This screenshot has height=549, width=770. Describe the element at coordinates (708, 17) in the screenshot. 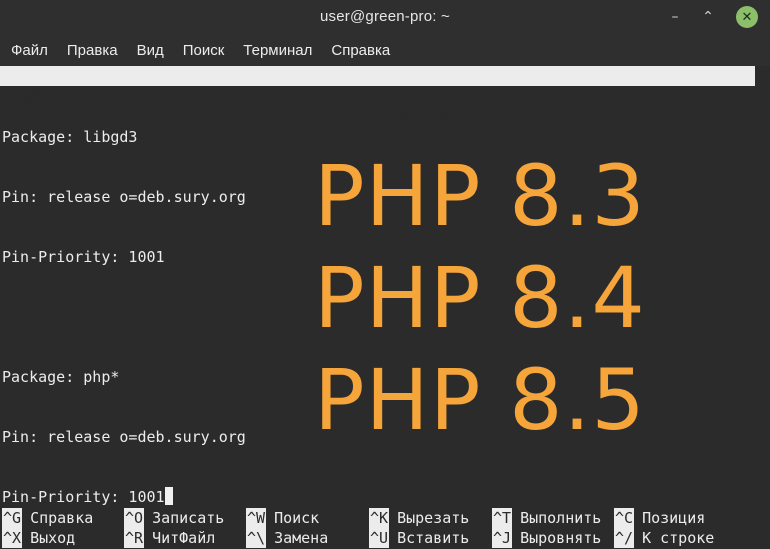

I see `maximize-icon: ⌃` at that location.